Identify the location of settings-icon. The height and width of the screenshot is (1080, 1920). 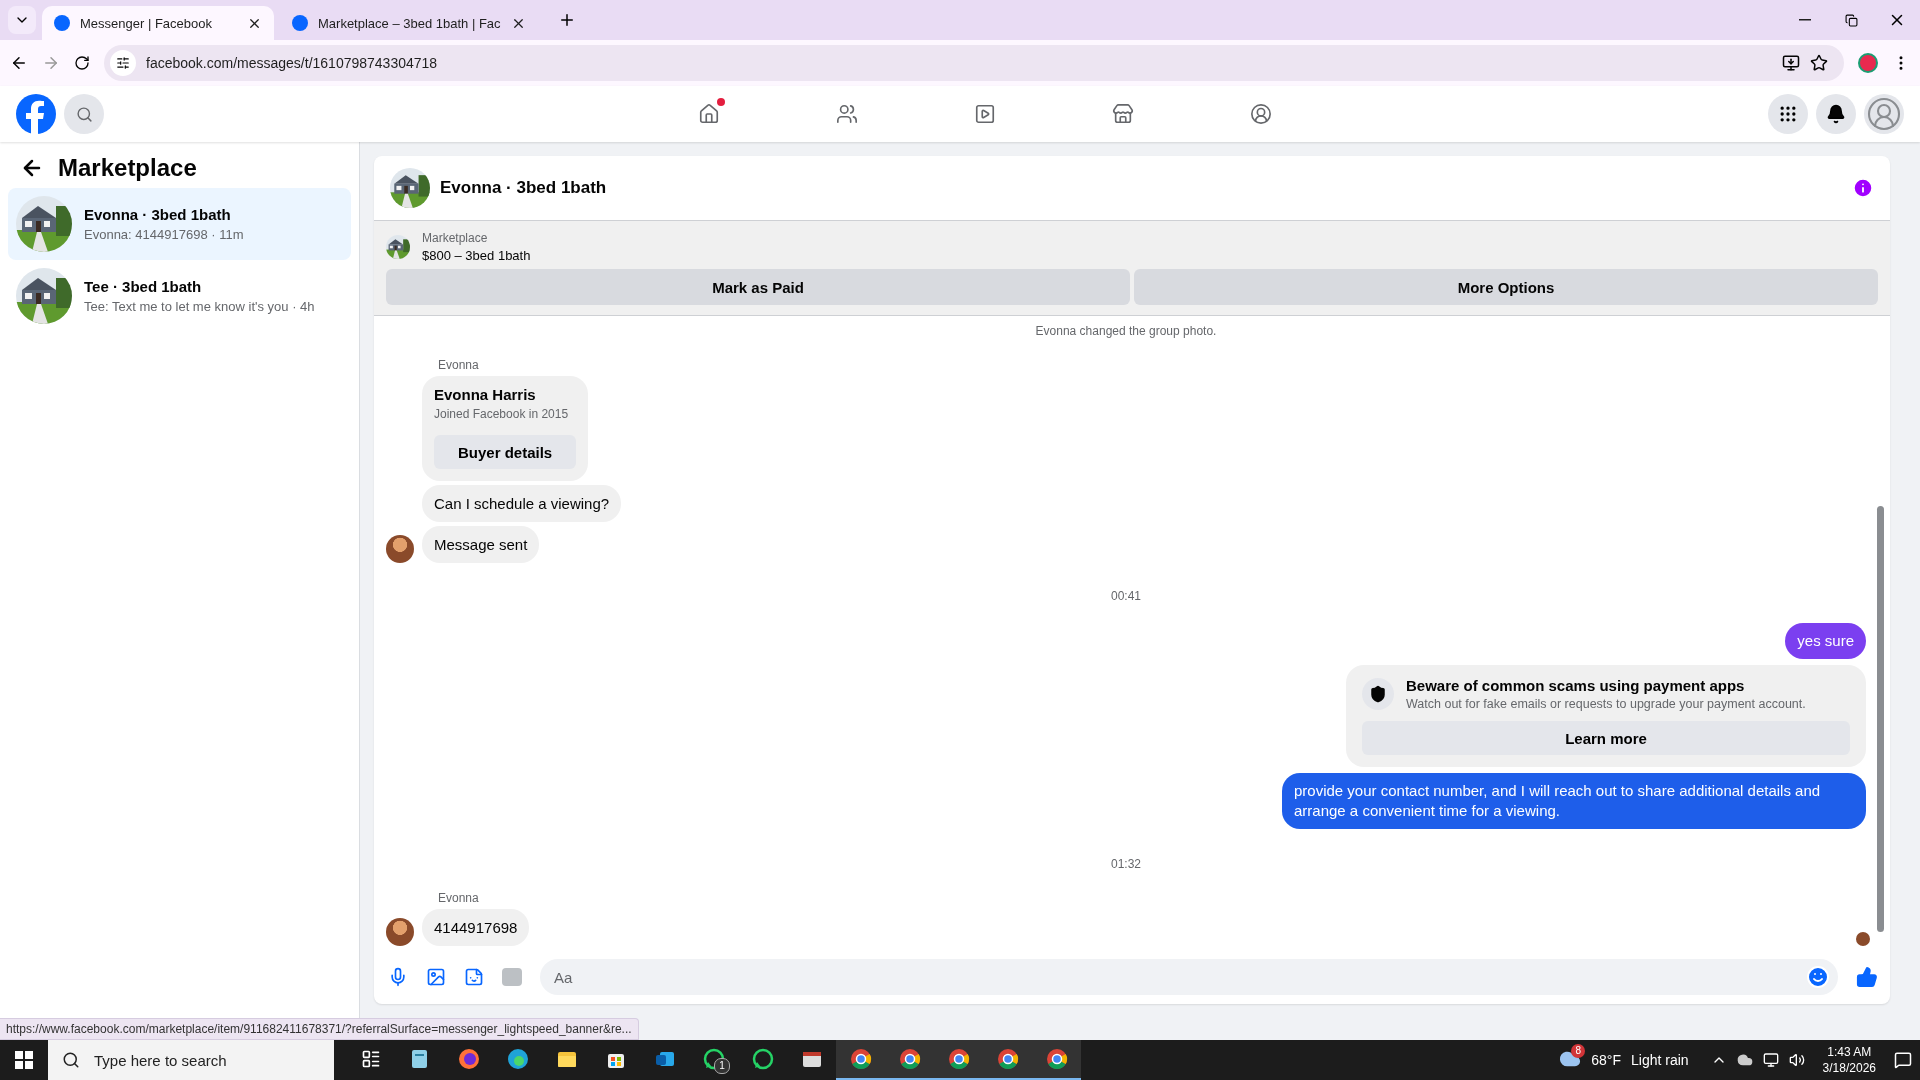
(123, 63).